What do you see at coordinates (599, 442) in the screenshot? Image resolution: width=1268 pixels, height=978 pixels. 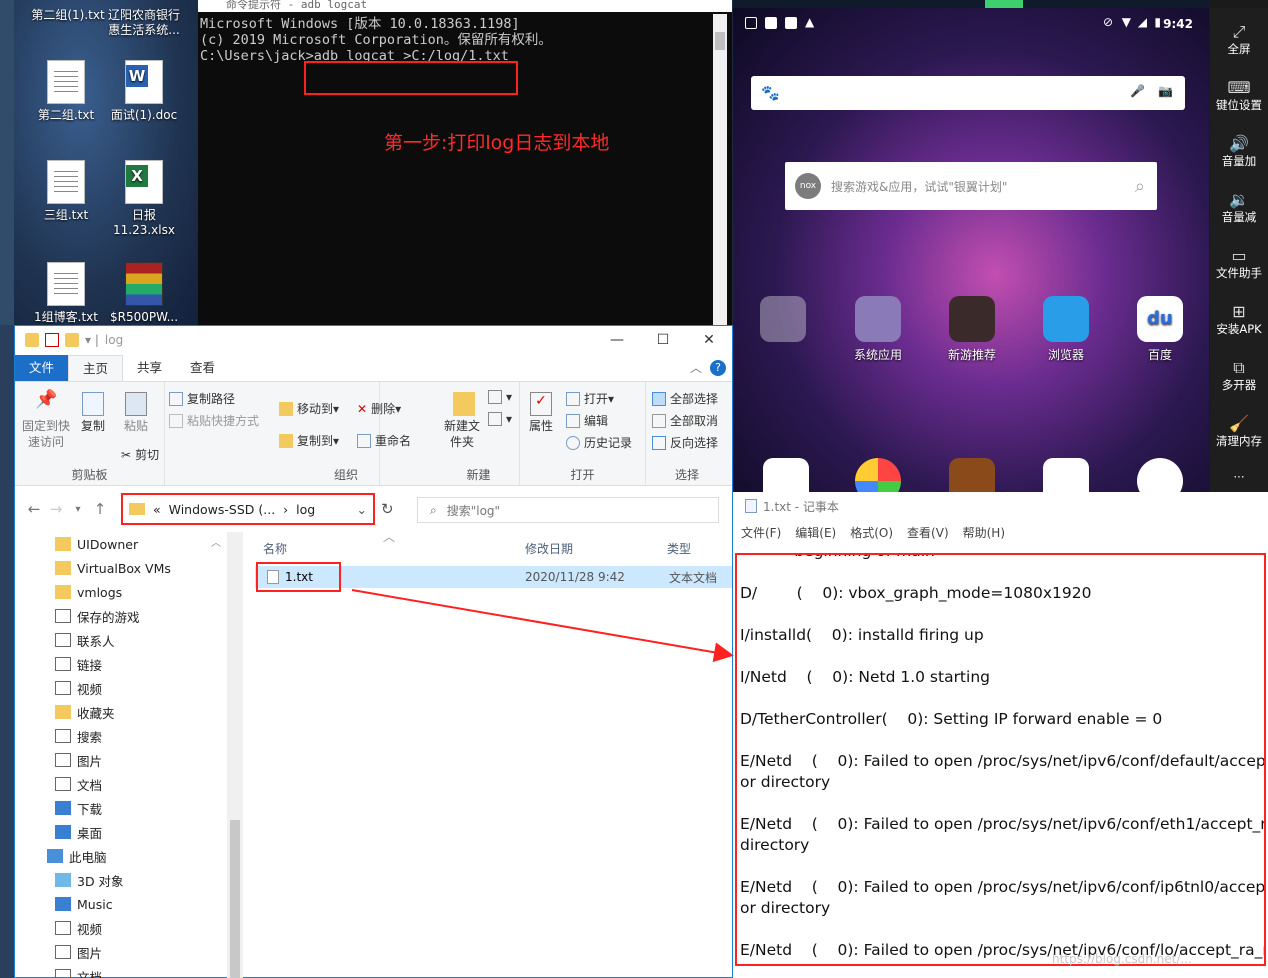 I see `history-button: 历史记录` at bounding box center [599, 442].